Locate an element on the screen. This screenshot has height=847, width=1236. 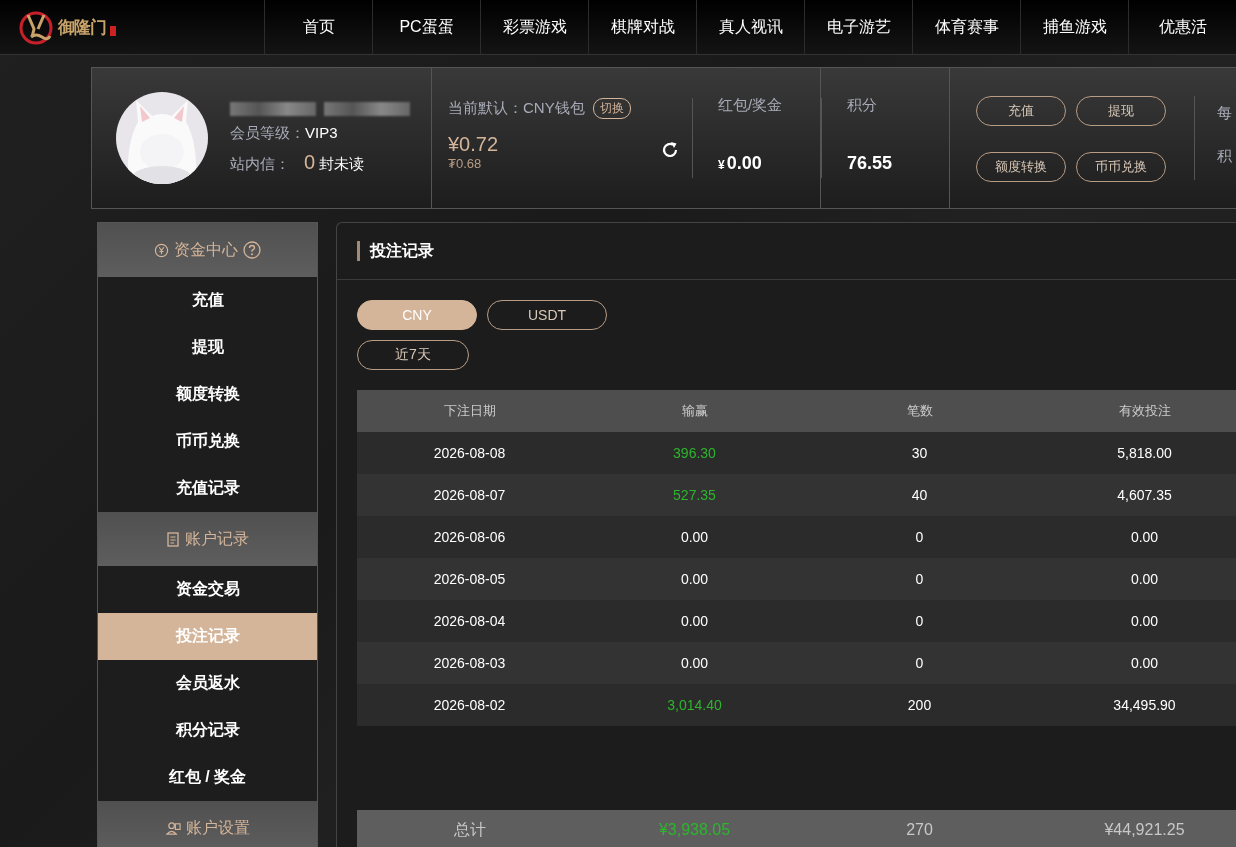
sidebar-item: 资金交易 is located at coordinates (207, 589).